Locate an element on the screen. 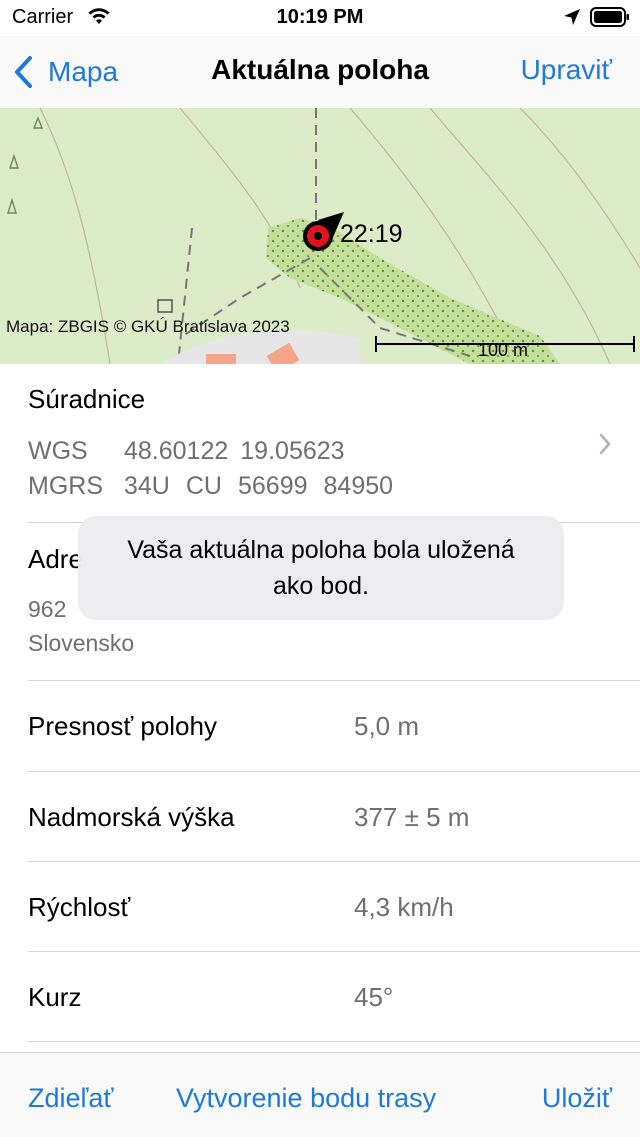 The image size is (640, 1137). toast-line-1: Vaša aktuálna poloha bola uložená is located at coordinates (321, 550).